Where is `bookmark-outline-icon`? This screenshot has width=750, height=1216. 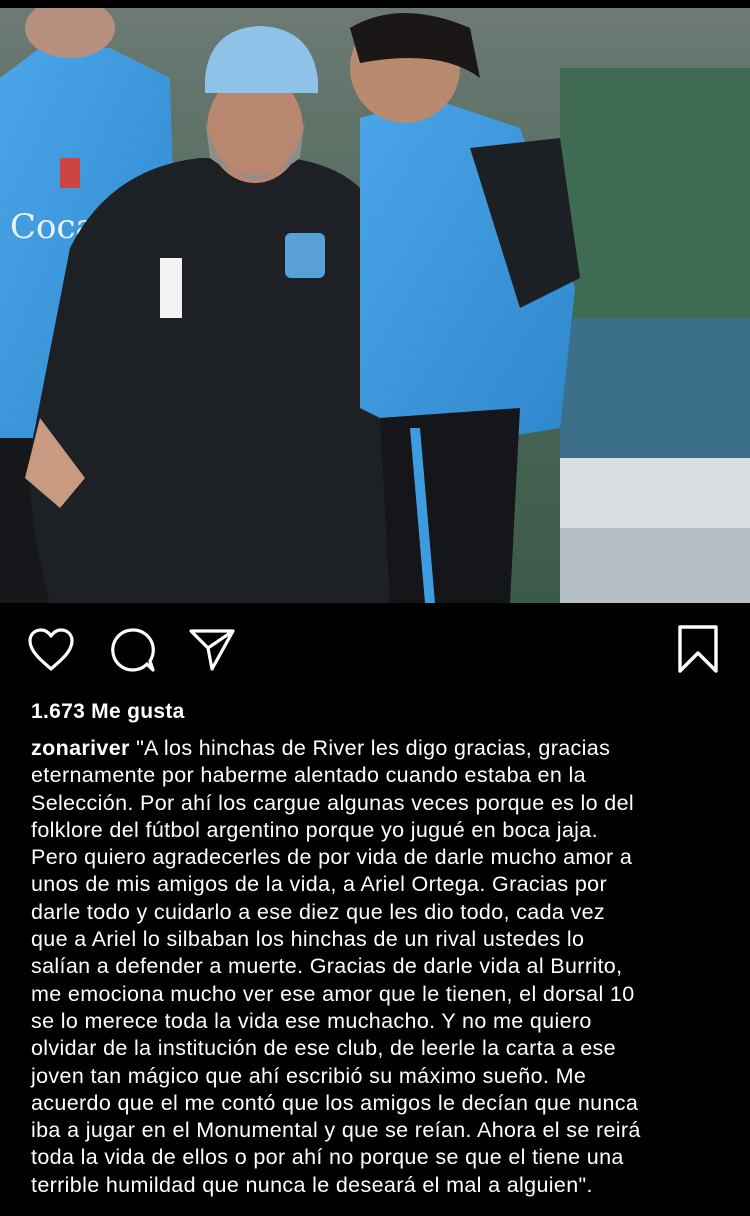 bookmark-outline-icon is located at coordinates (698, 649).